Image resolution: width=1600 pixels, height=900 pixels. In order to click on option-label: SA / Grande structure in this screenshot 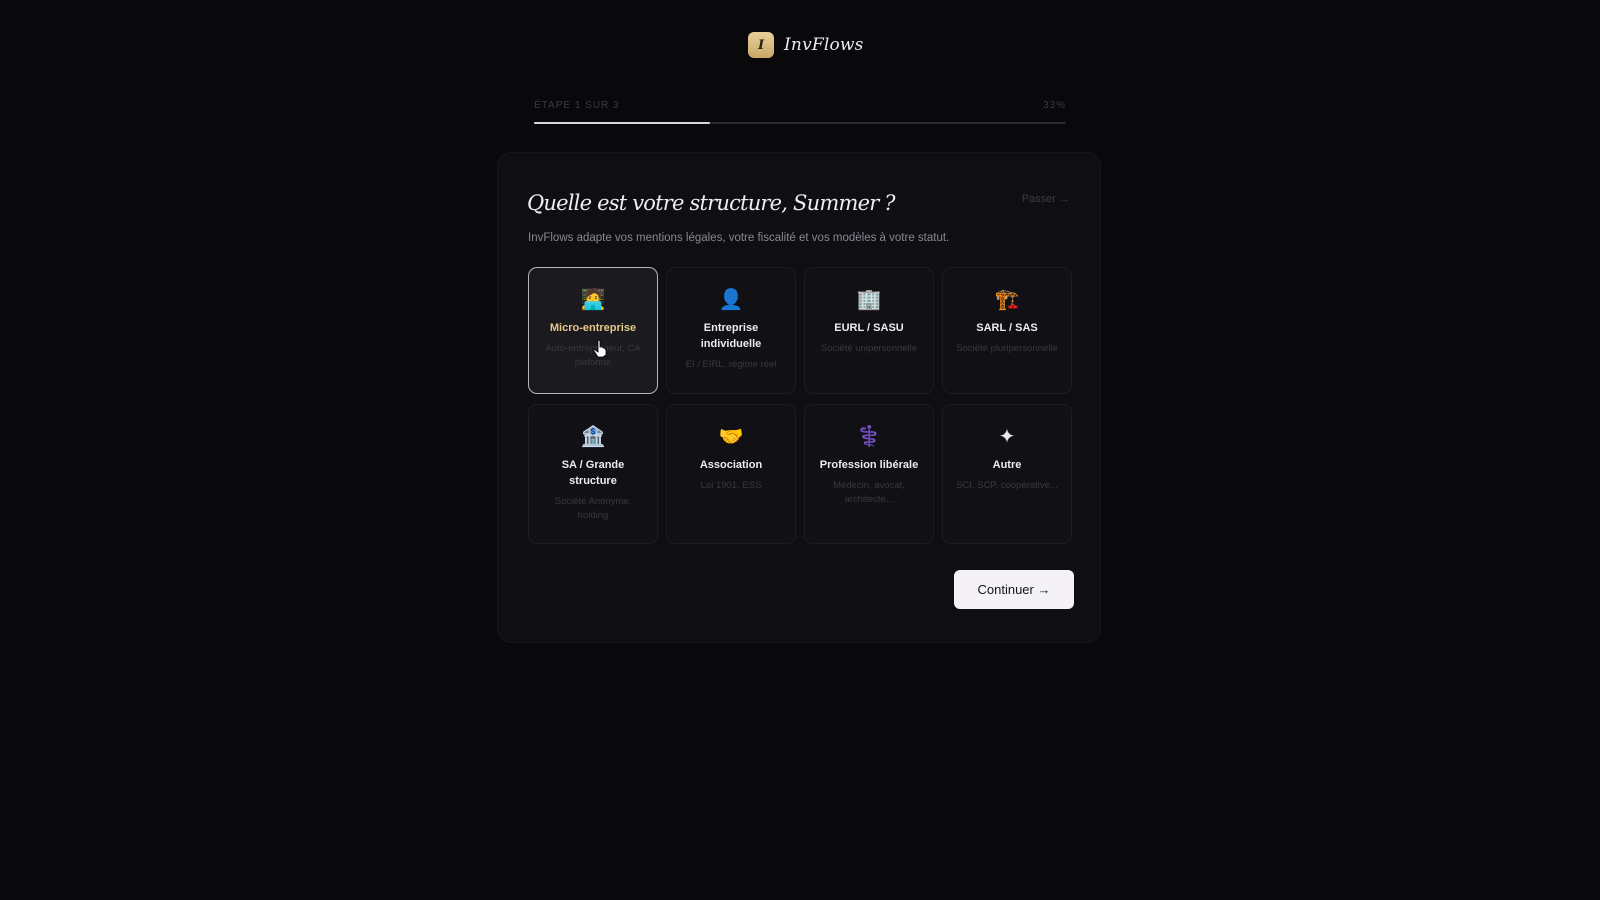, I will do `click(593, 473)`.